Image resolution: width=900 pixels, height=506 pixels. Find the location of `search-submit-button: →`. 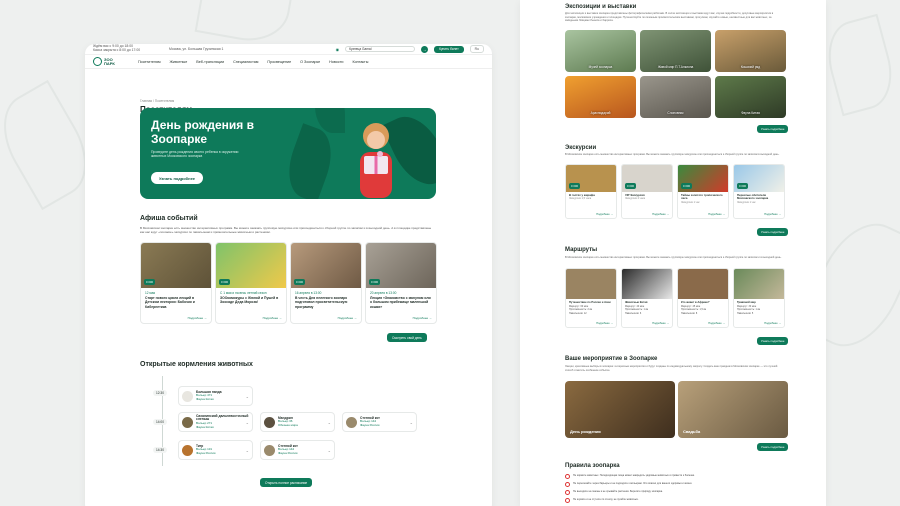

search-submit-button: → is located at coordinates (425, 49).